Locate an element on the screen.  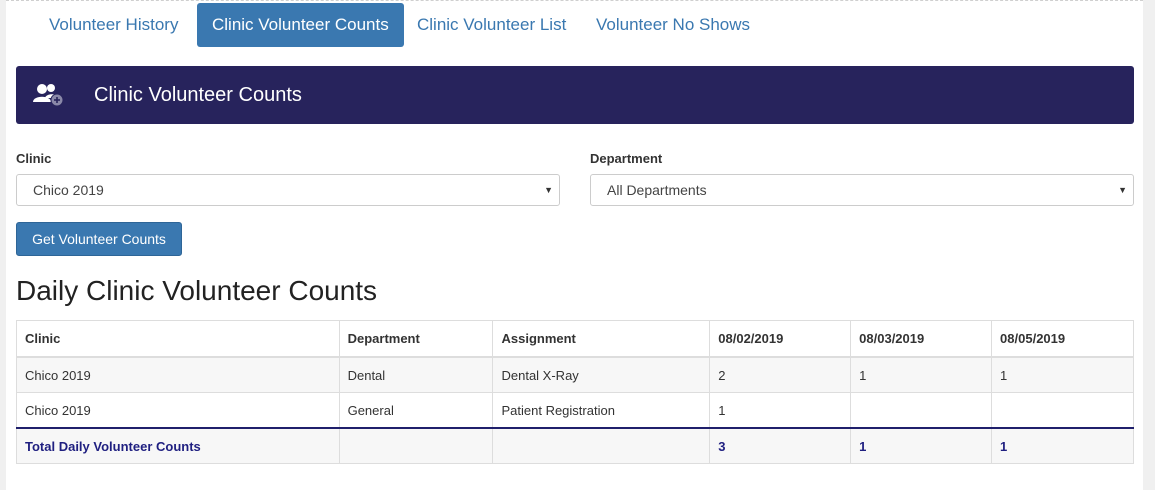
table-cell: 2 is located at coordinates (780, 374).